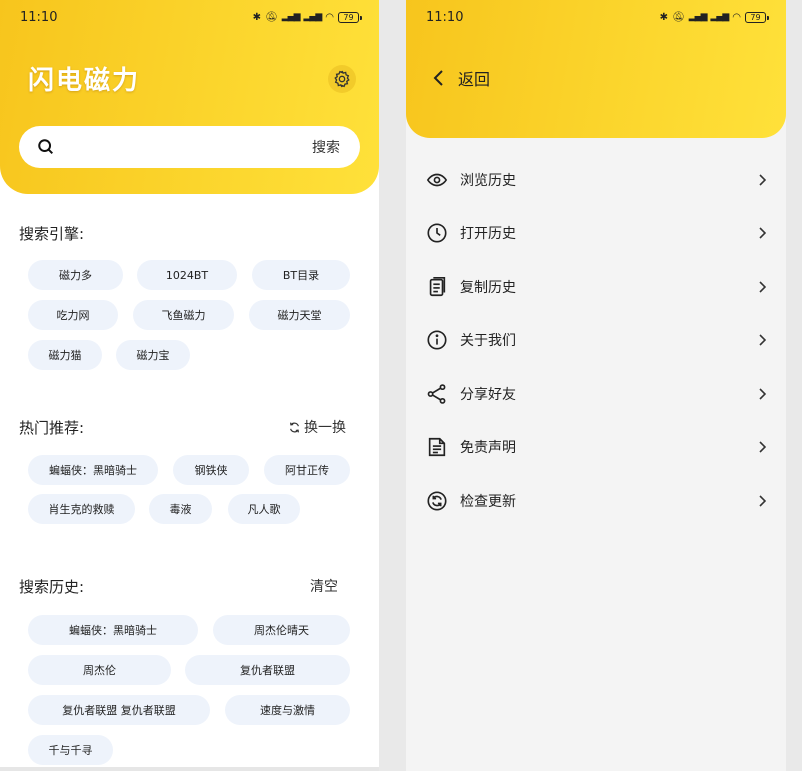 The height and width of the screenshot is (771, 802). Describe the element at coordinates (596, 287) in the screenshot. I see `menu-item-copy-history: 复制历史` at that location.